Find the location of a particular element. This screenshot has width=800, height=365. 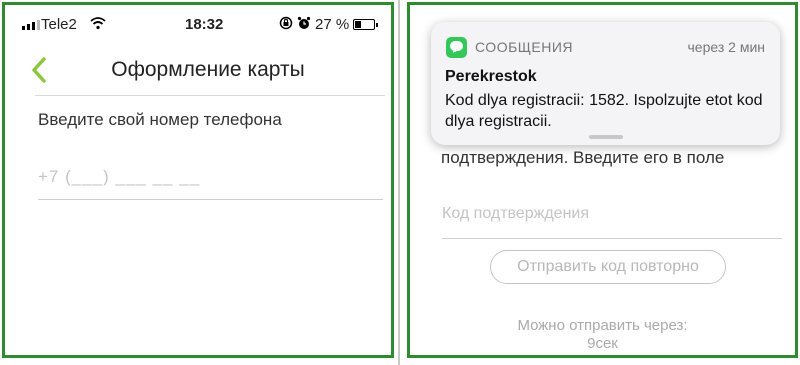

resend-timer-value: 9сек is located at coordinates (602, 343).